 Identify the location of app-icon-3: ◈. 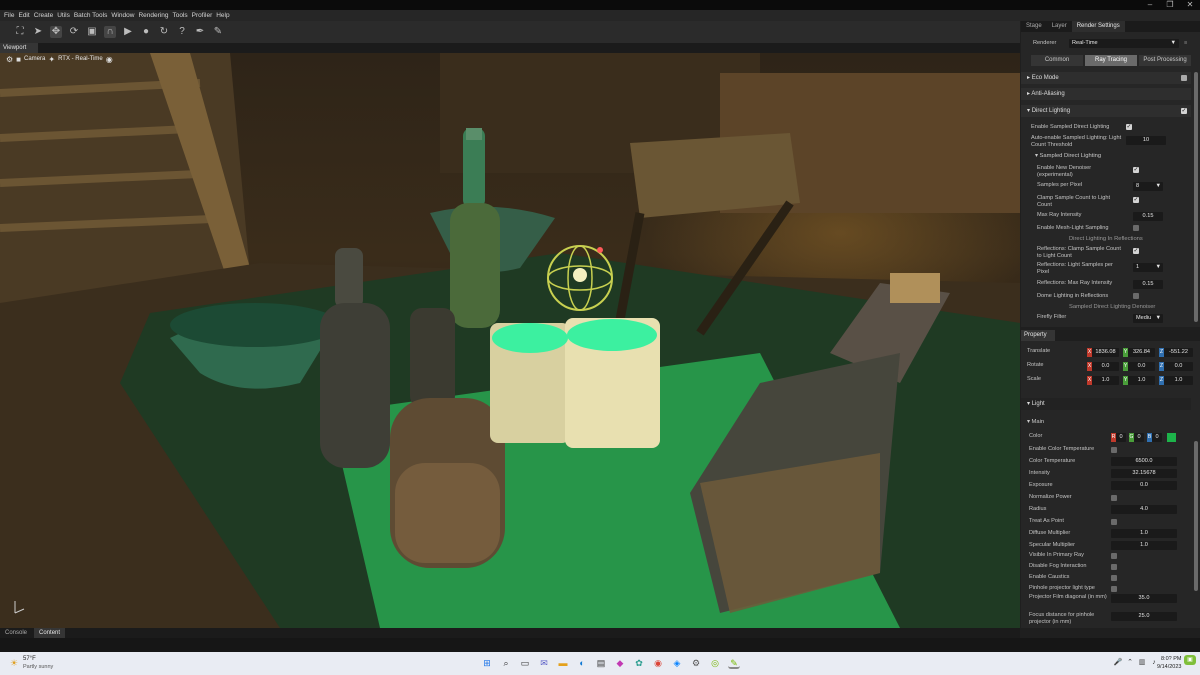
(677, 663).